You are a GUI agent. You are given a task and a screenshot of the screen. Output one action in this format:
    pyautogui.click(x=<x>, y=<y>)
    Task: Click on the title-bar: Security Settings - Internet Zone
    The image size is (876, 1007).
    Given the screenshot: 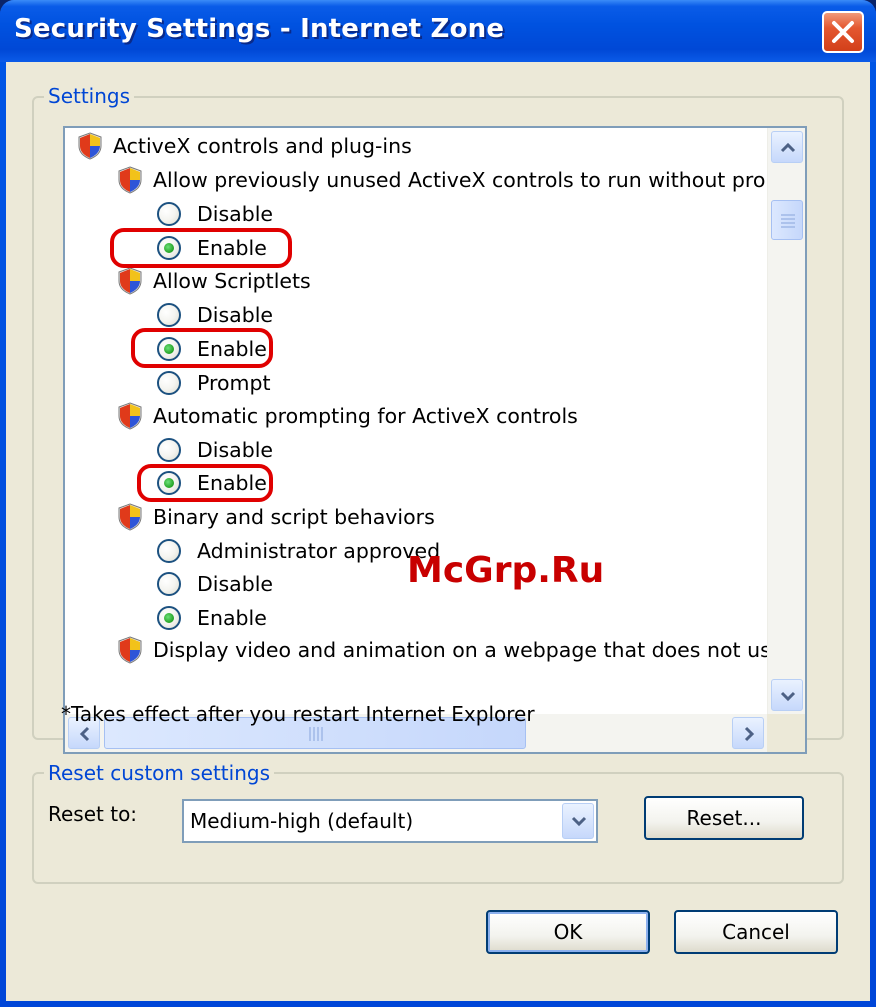 What is the action you would take?
    pyautogui.click(x=438, y=31)
    